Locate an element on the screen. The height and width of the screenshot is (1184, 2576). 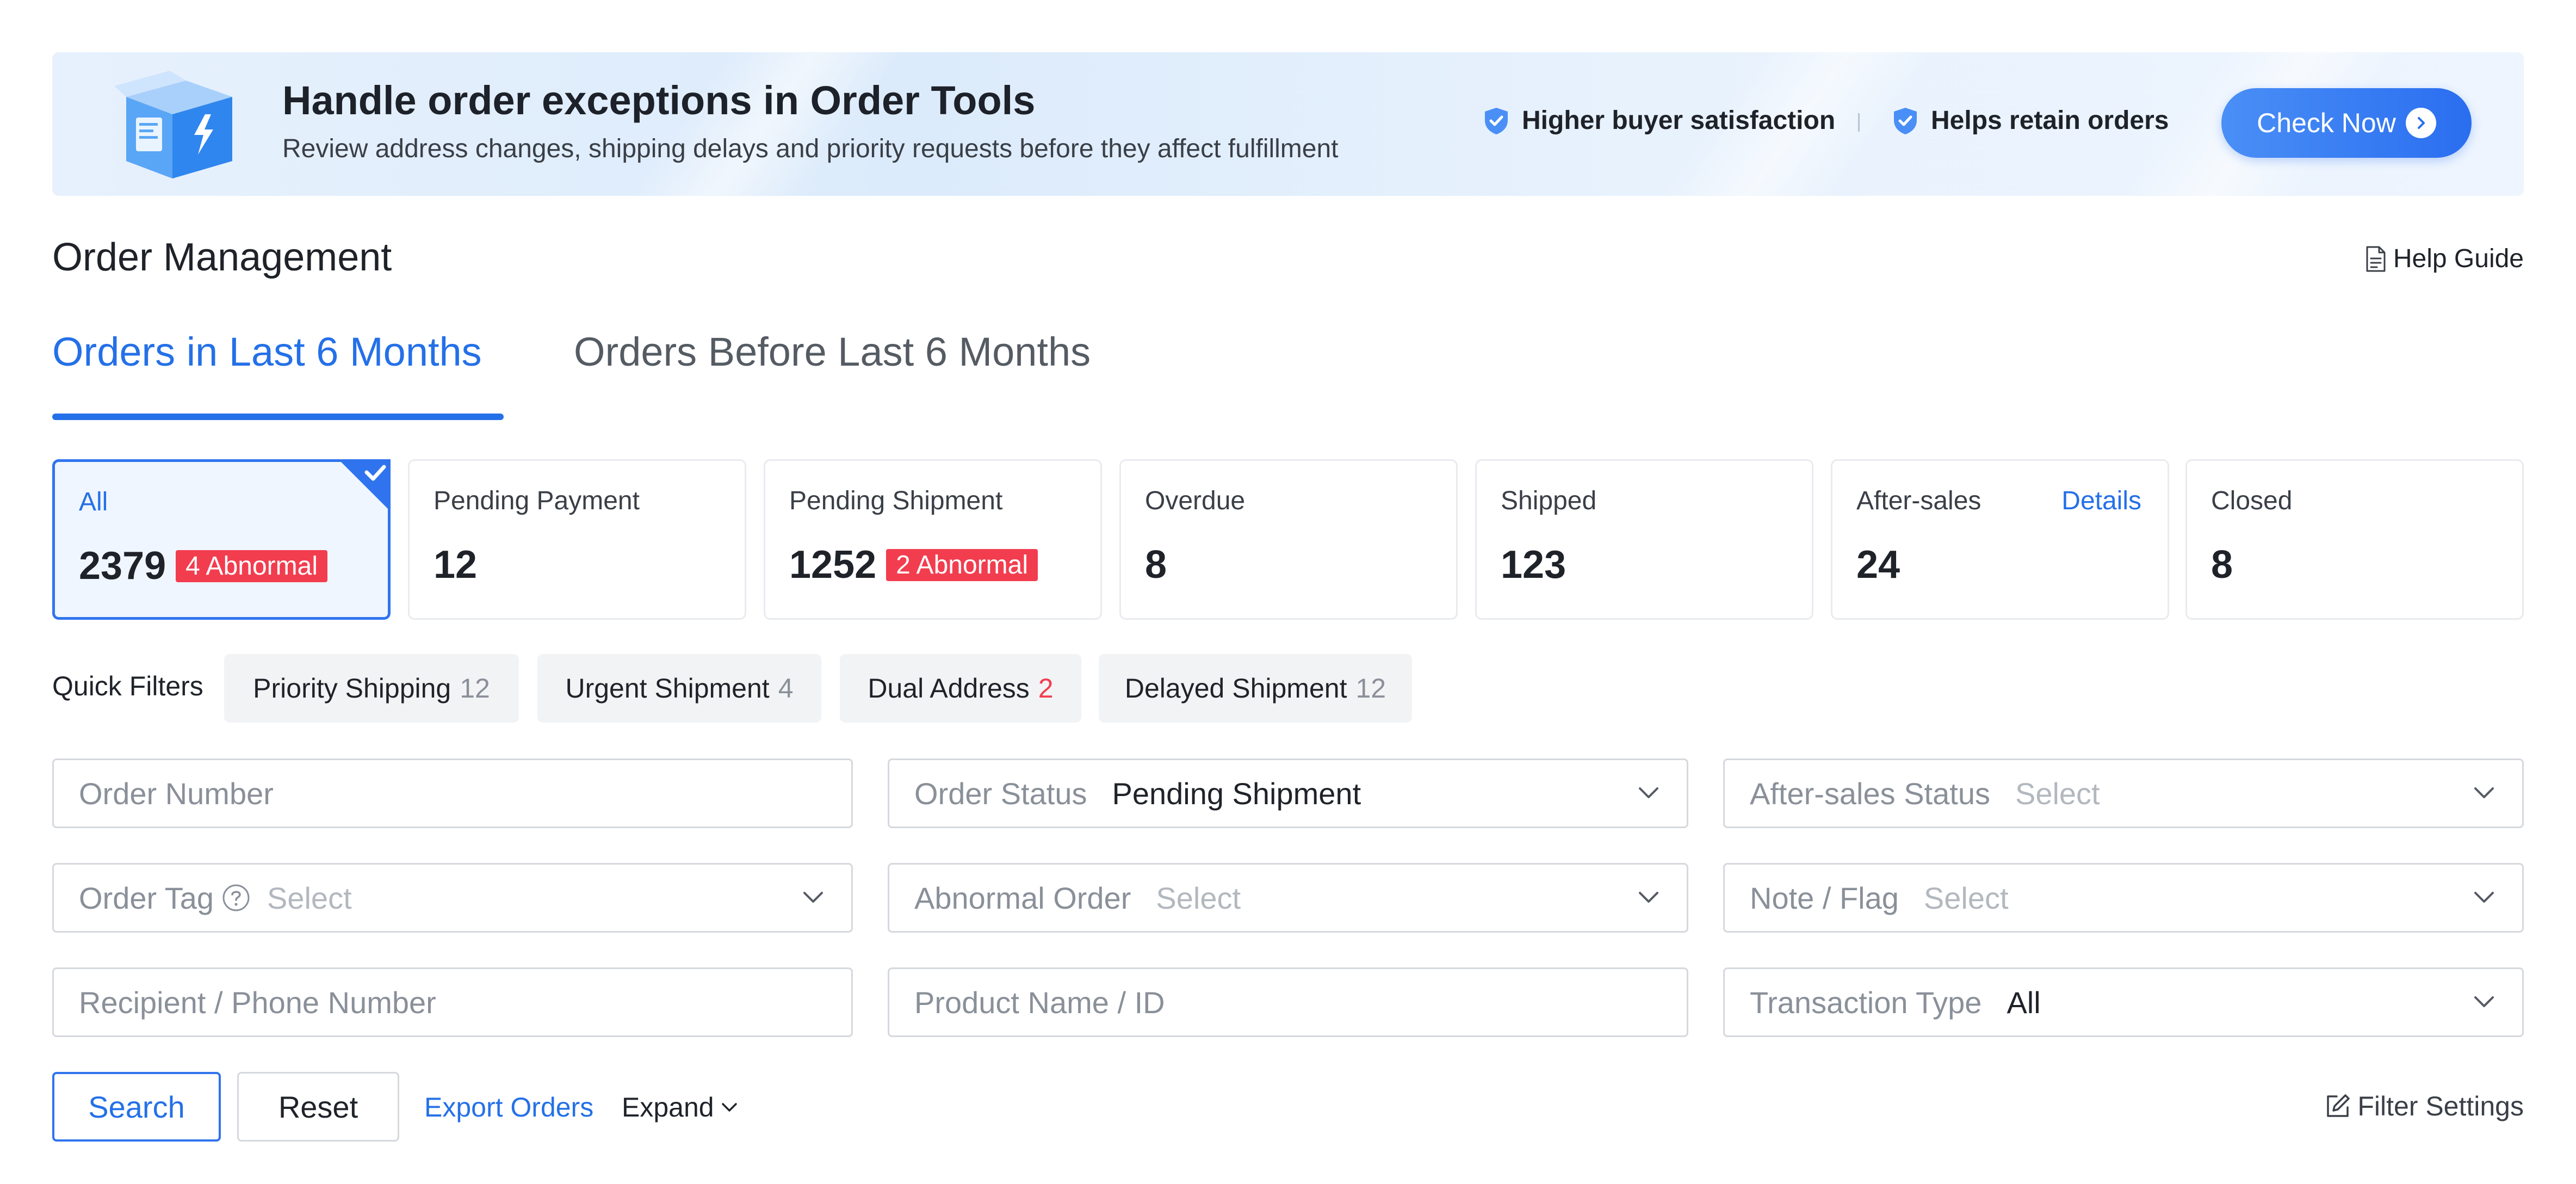
quick-filter-urgent-shipment: Urgent Shipment 4 is located at coordinates (679, 688).